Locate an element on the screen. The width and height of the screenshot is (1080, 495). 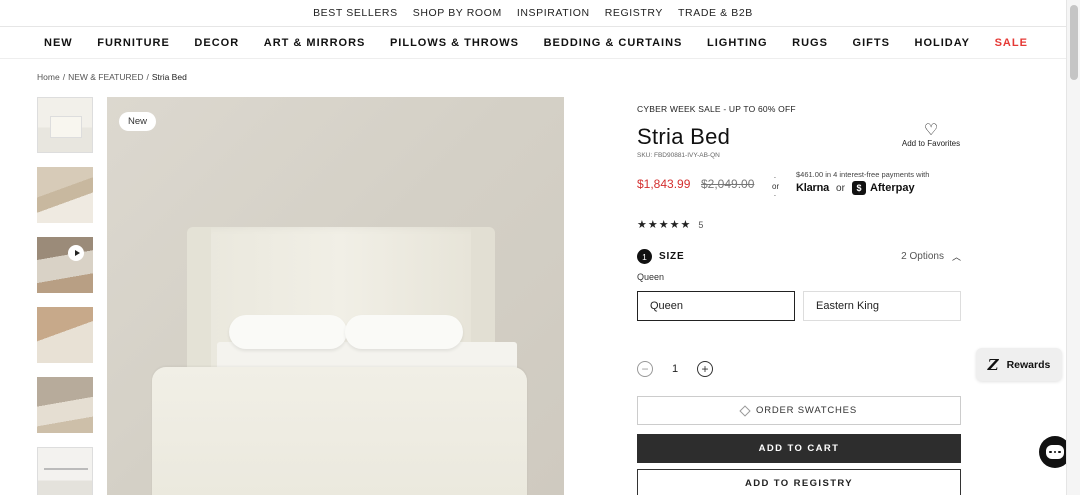
nav-new: NEW is located at coordinates (58, 43).